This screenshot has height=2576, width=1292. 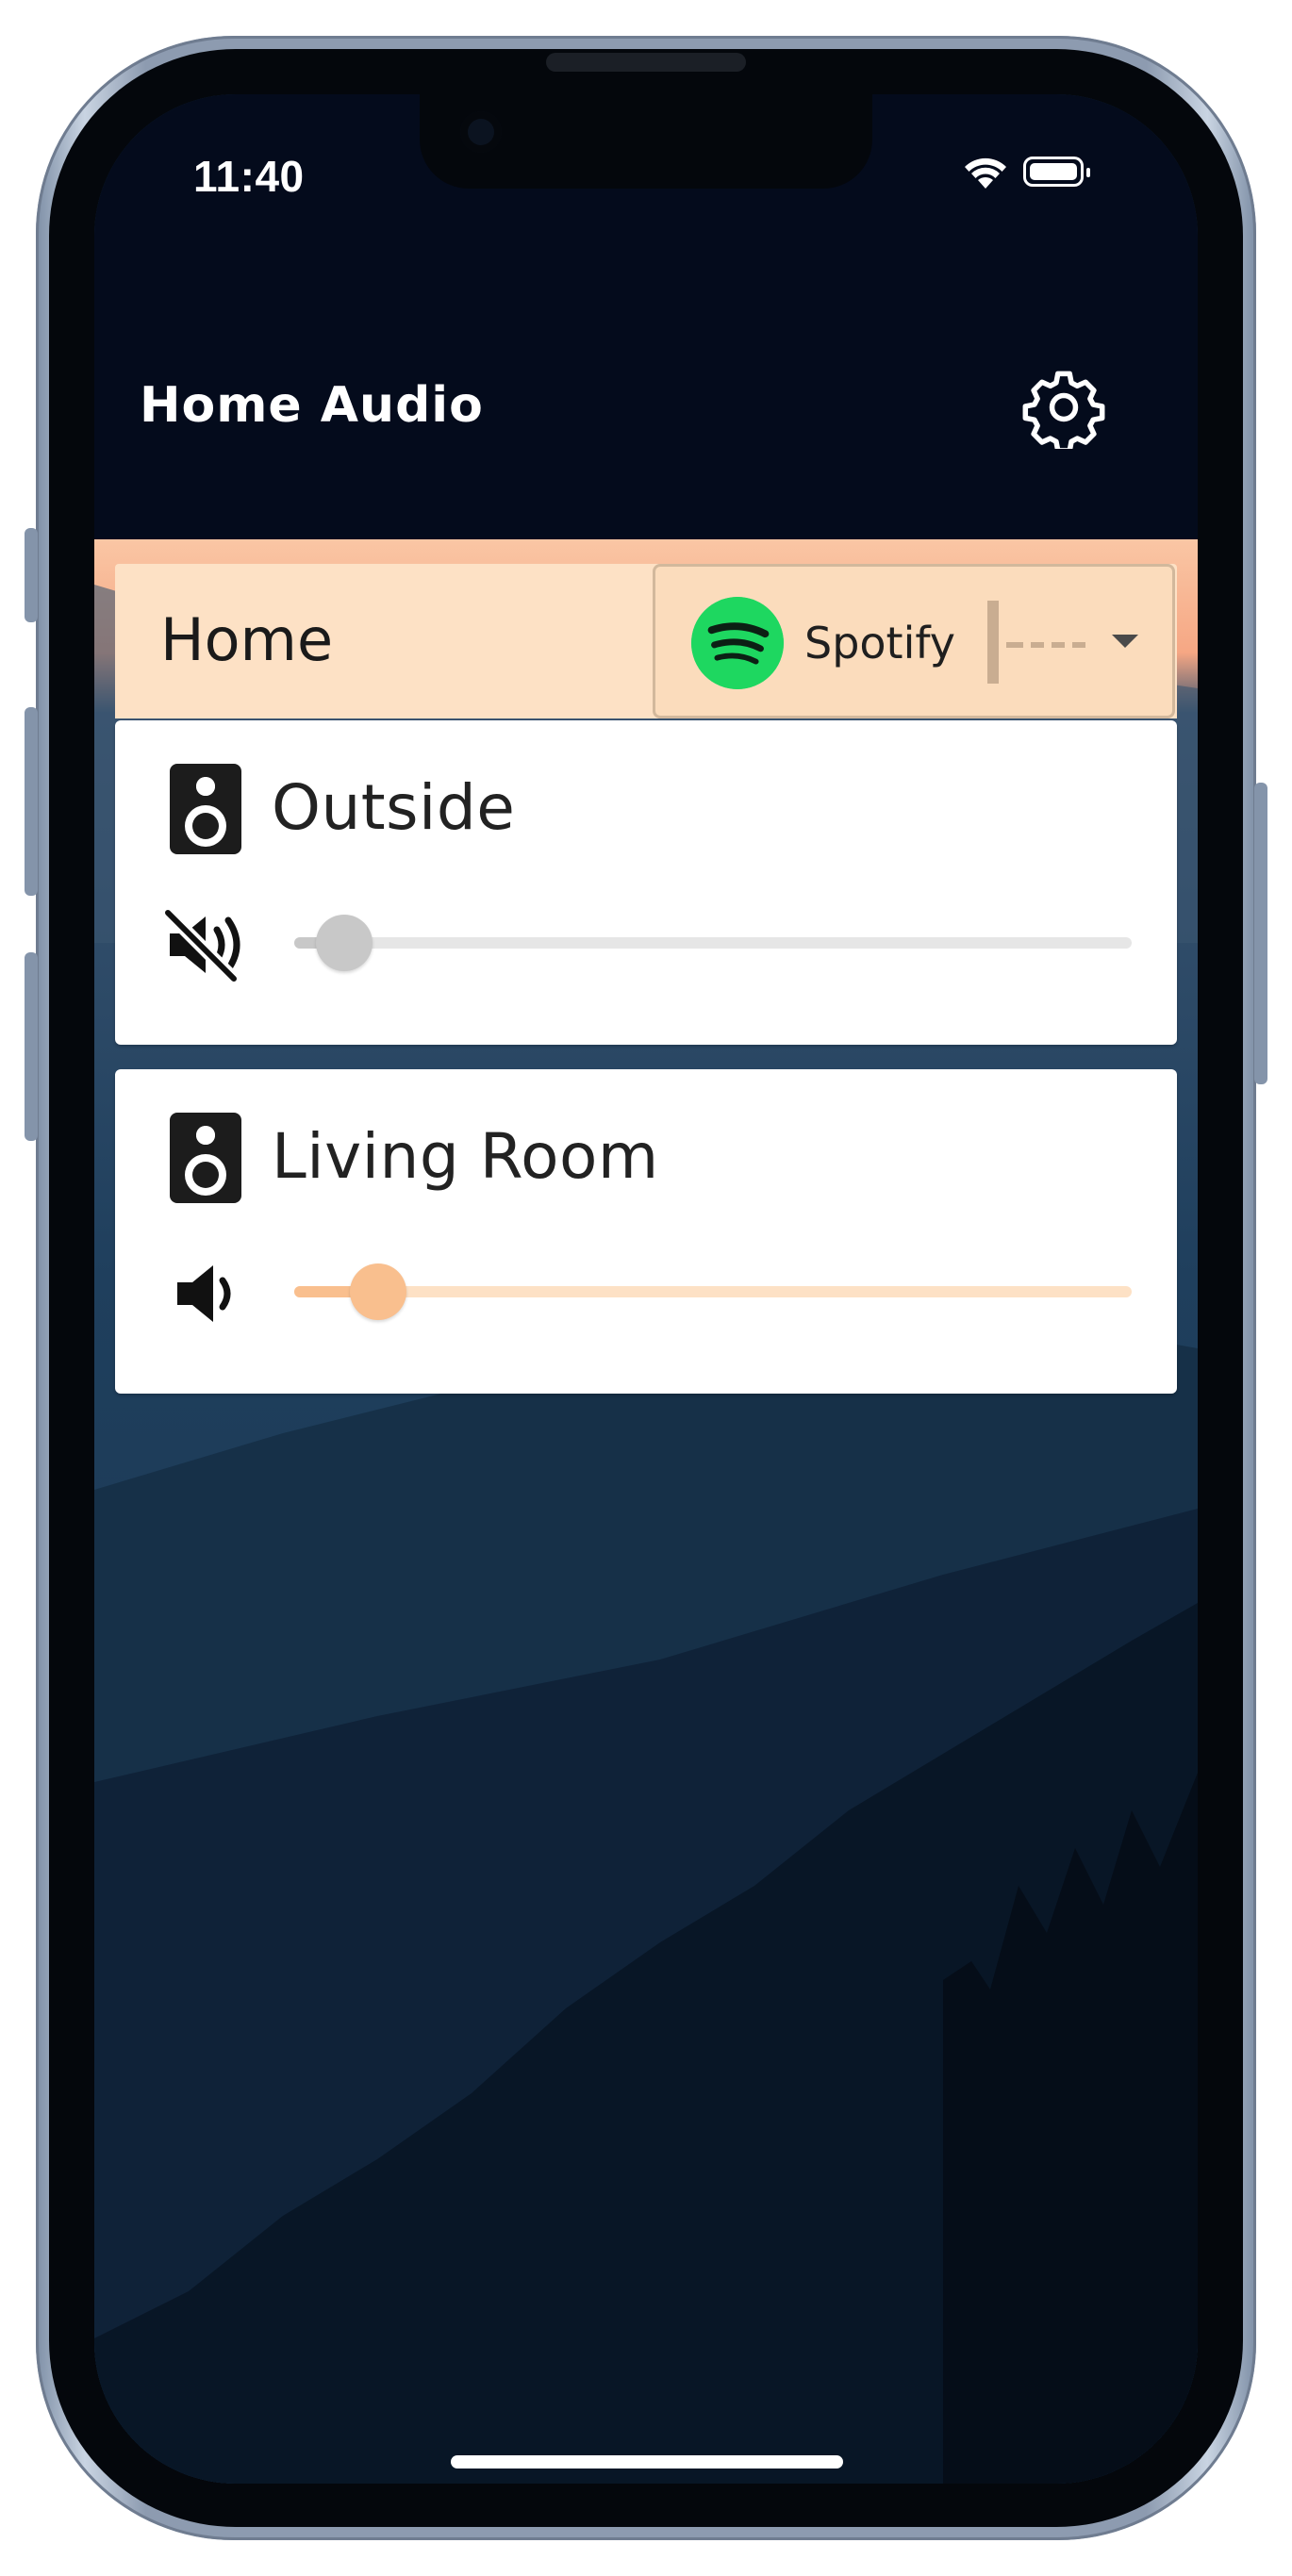 What do you see at coordinates (247, 639) in the screenshot?
I see `group-title: Home` at bounding box center [247, 639].